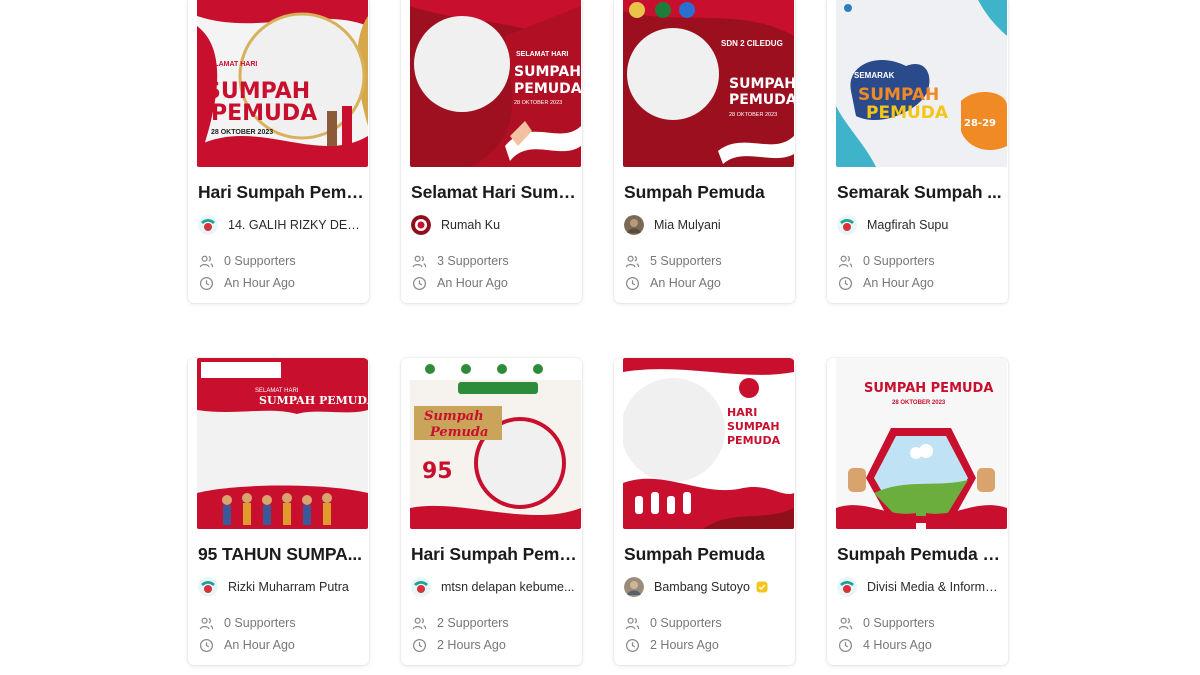  Describe the element at coordinates (874, 75) in the screenshot. I see `svg-text: SEMARAK` at that location.